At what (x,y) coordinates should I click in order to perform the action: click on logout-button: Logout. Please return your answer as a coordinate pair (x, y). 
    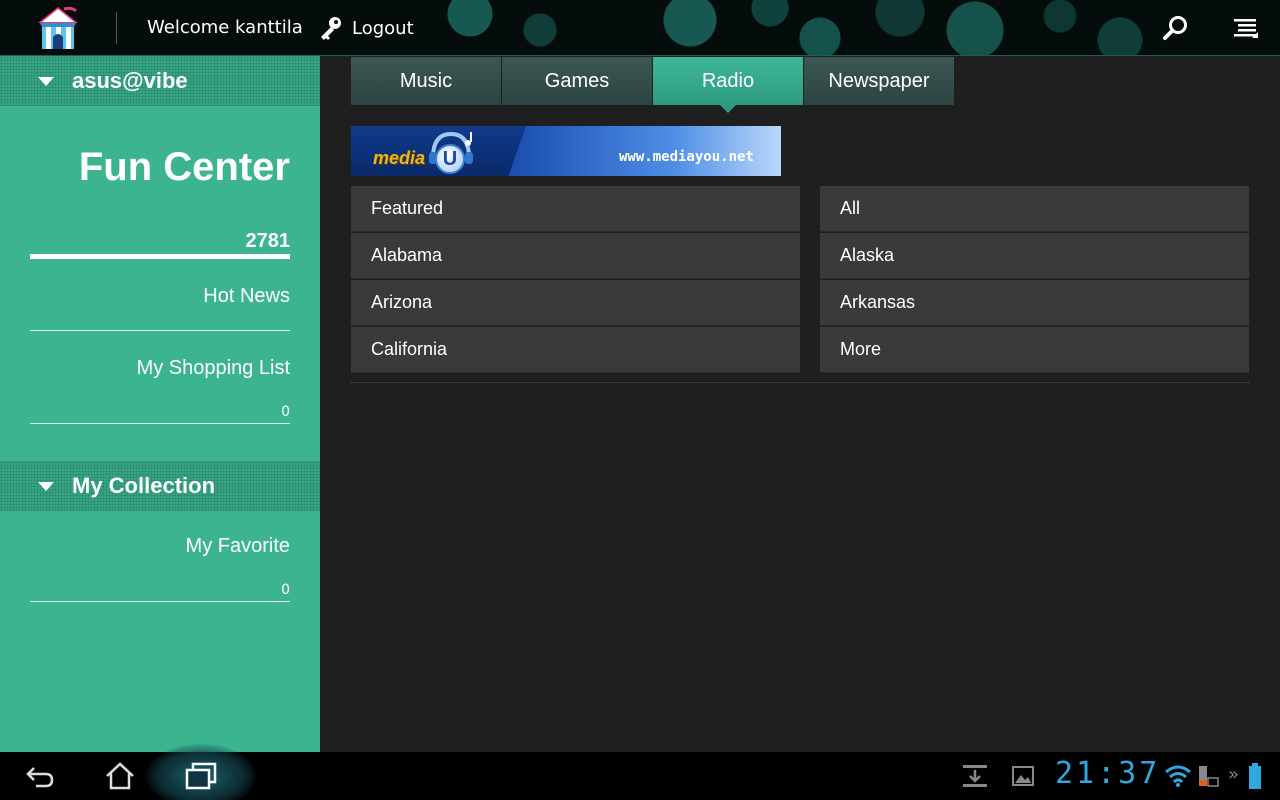
    Looking at the image, I should click on (366, 28).